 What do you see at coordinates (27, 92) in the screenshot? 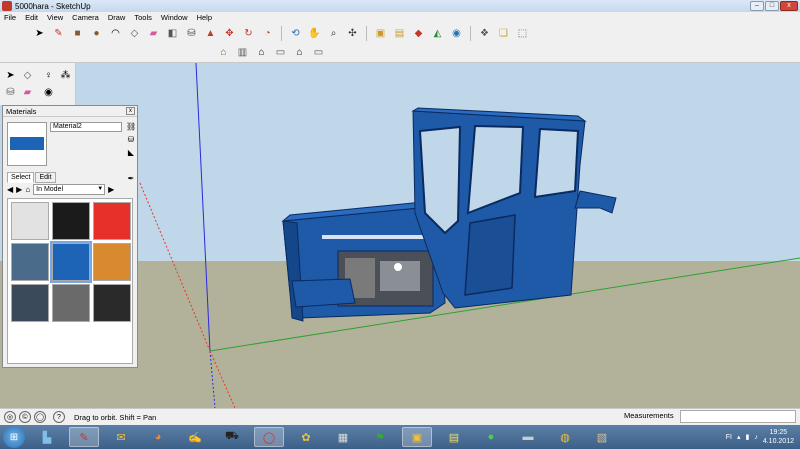
I see `eraser-icon: ▰` at bounding box center [27, 92].